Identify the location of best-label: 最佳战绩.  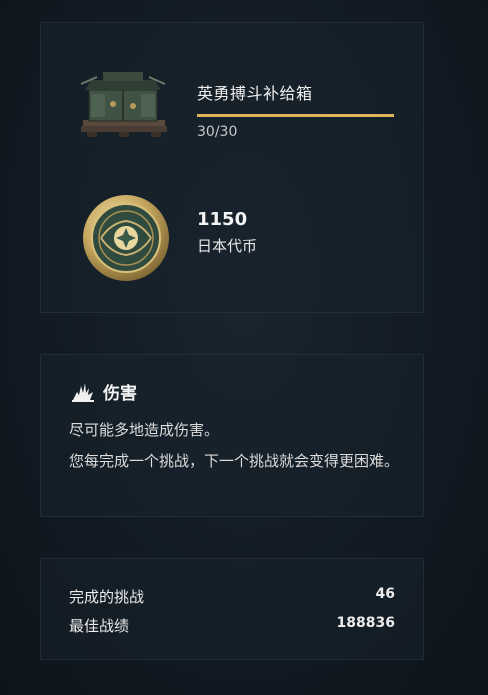
(99, 626).